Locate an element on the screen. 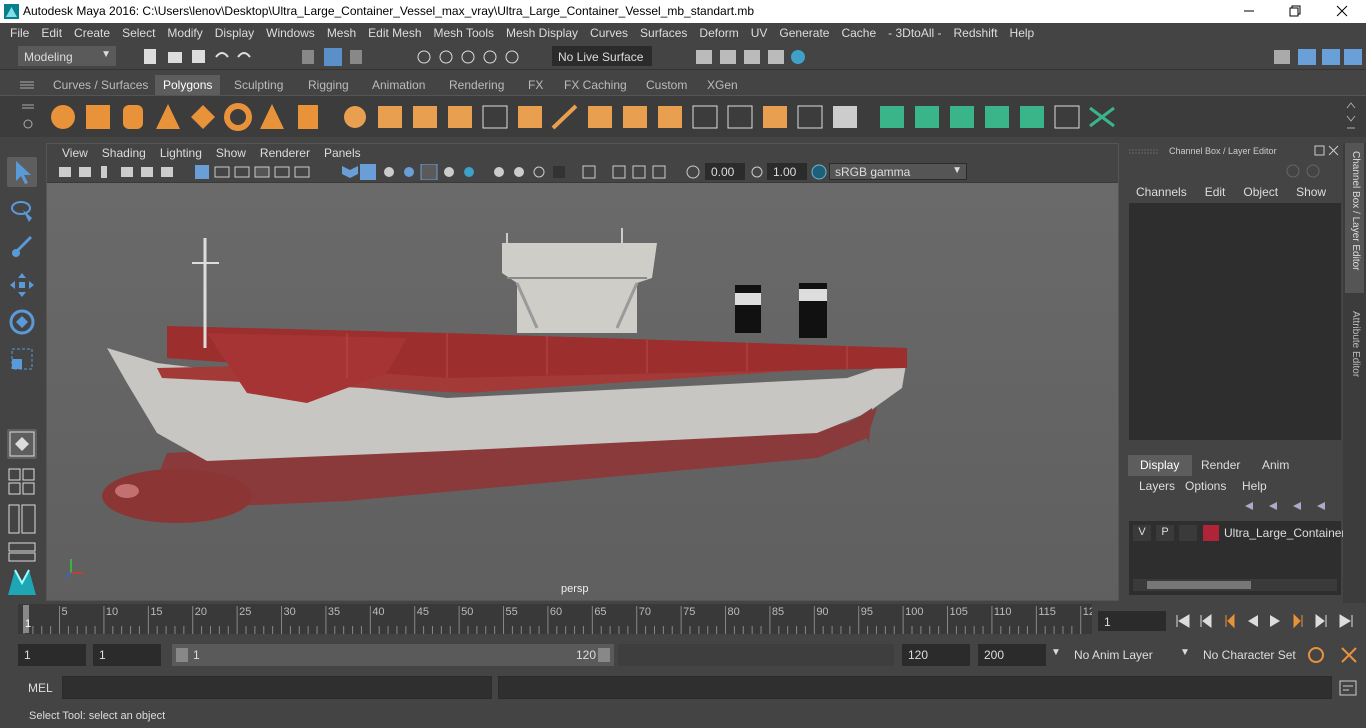 The width and height of the screenshot is (1366, 728). playback-controls is located at coordinates (1269, 621).